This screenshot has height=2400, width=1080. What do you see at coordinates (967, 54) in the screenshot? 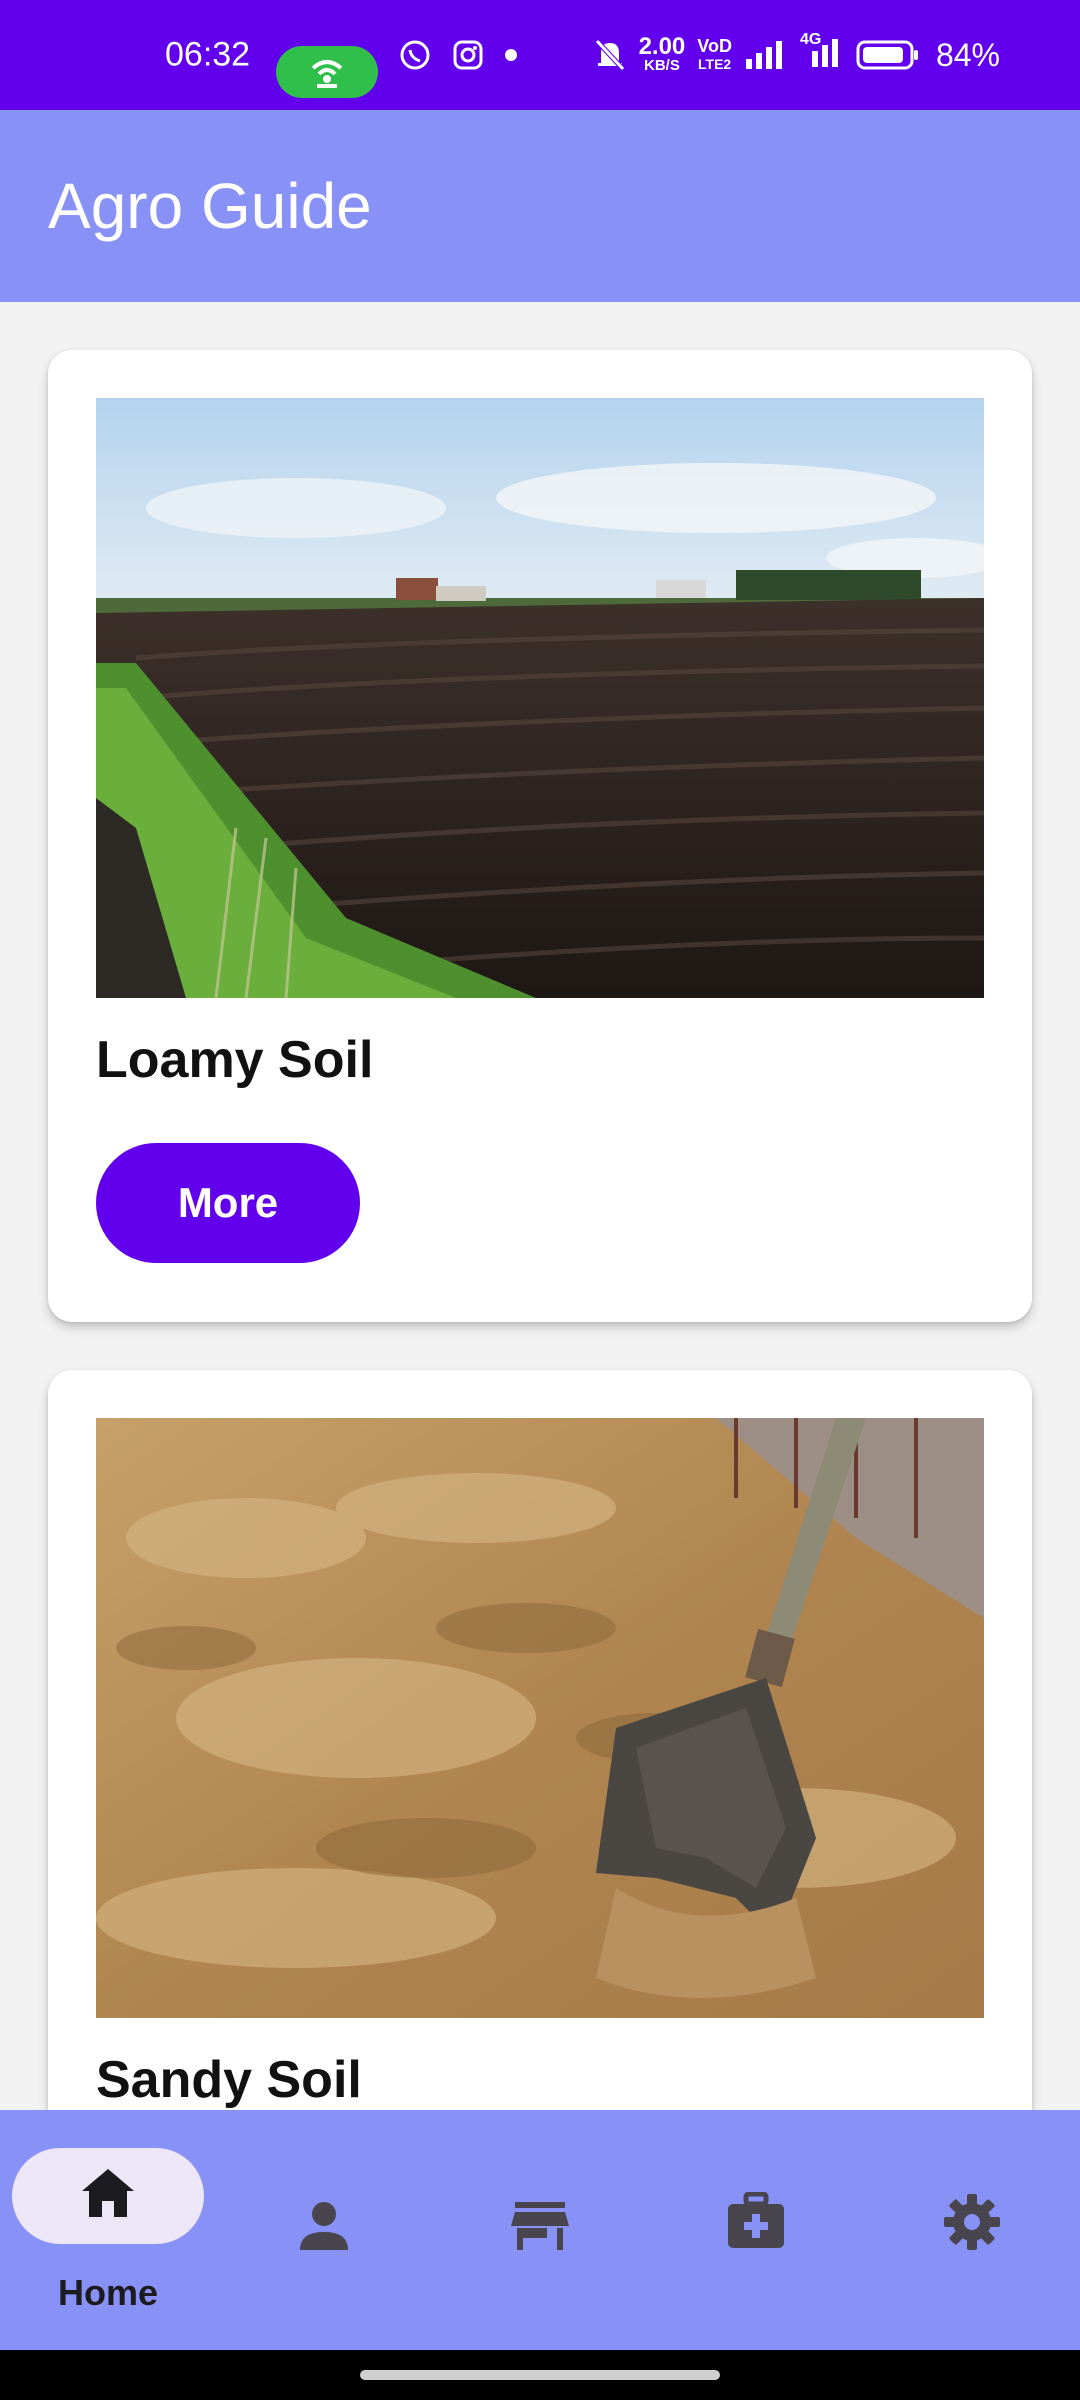
I see `battery-percent: 84%` at bounding box center [967, 54].